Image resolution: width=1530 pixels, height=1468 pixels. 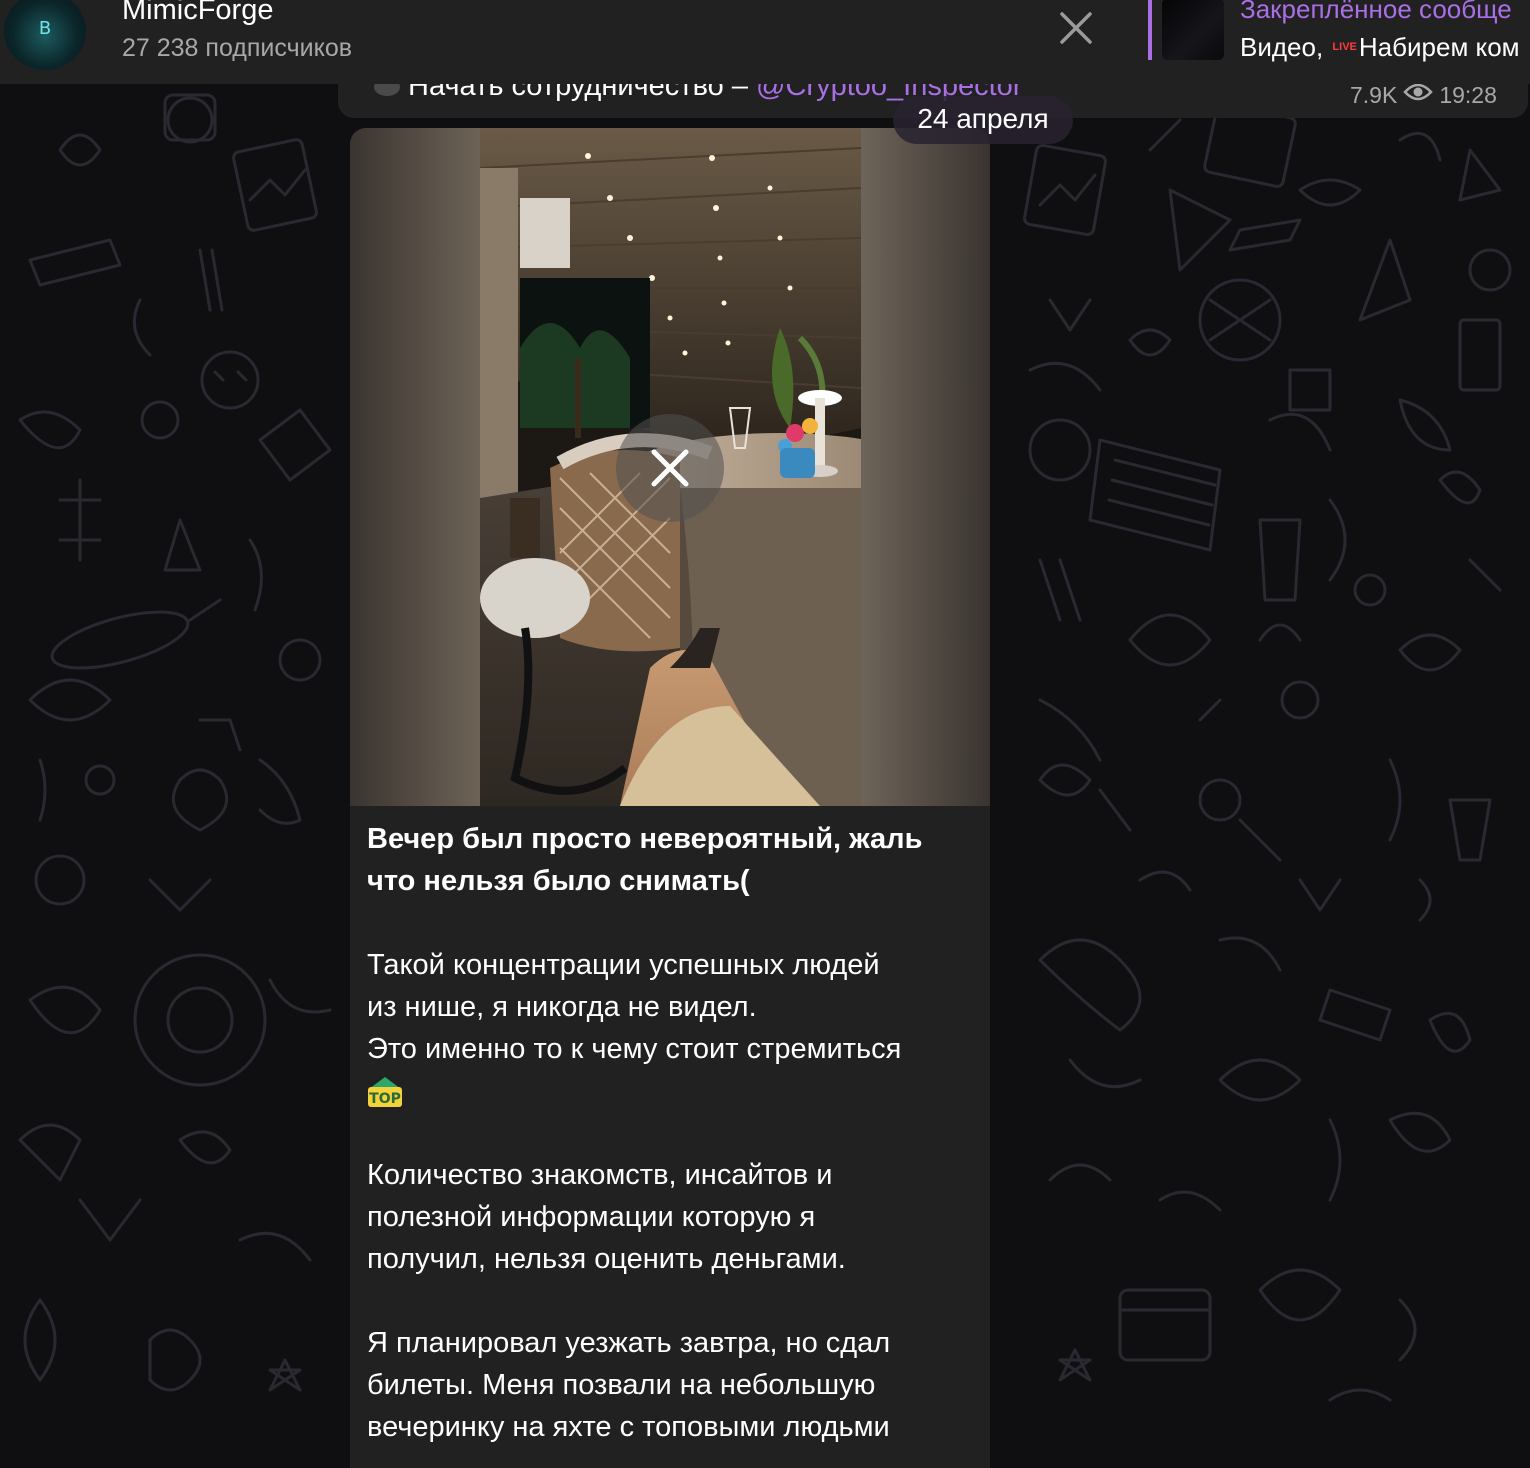 I want to click on pinned-preview: Видео, LIVEНабирем ком, so click(x=1380, y=47).